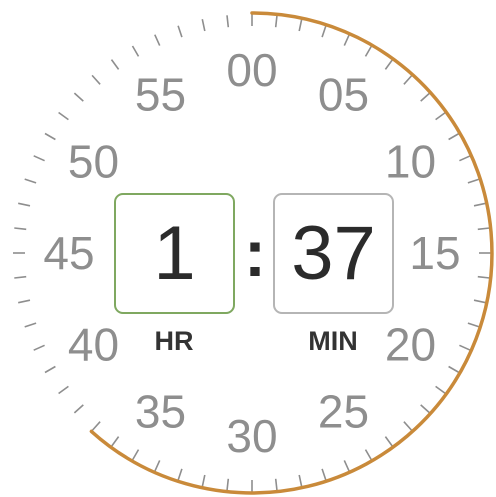 This screenshot has height=497, width=496. Describe the element at coordinates (93, 162) in the screenshot. I see `dial-number-50: 50` at that location.